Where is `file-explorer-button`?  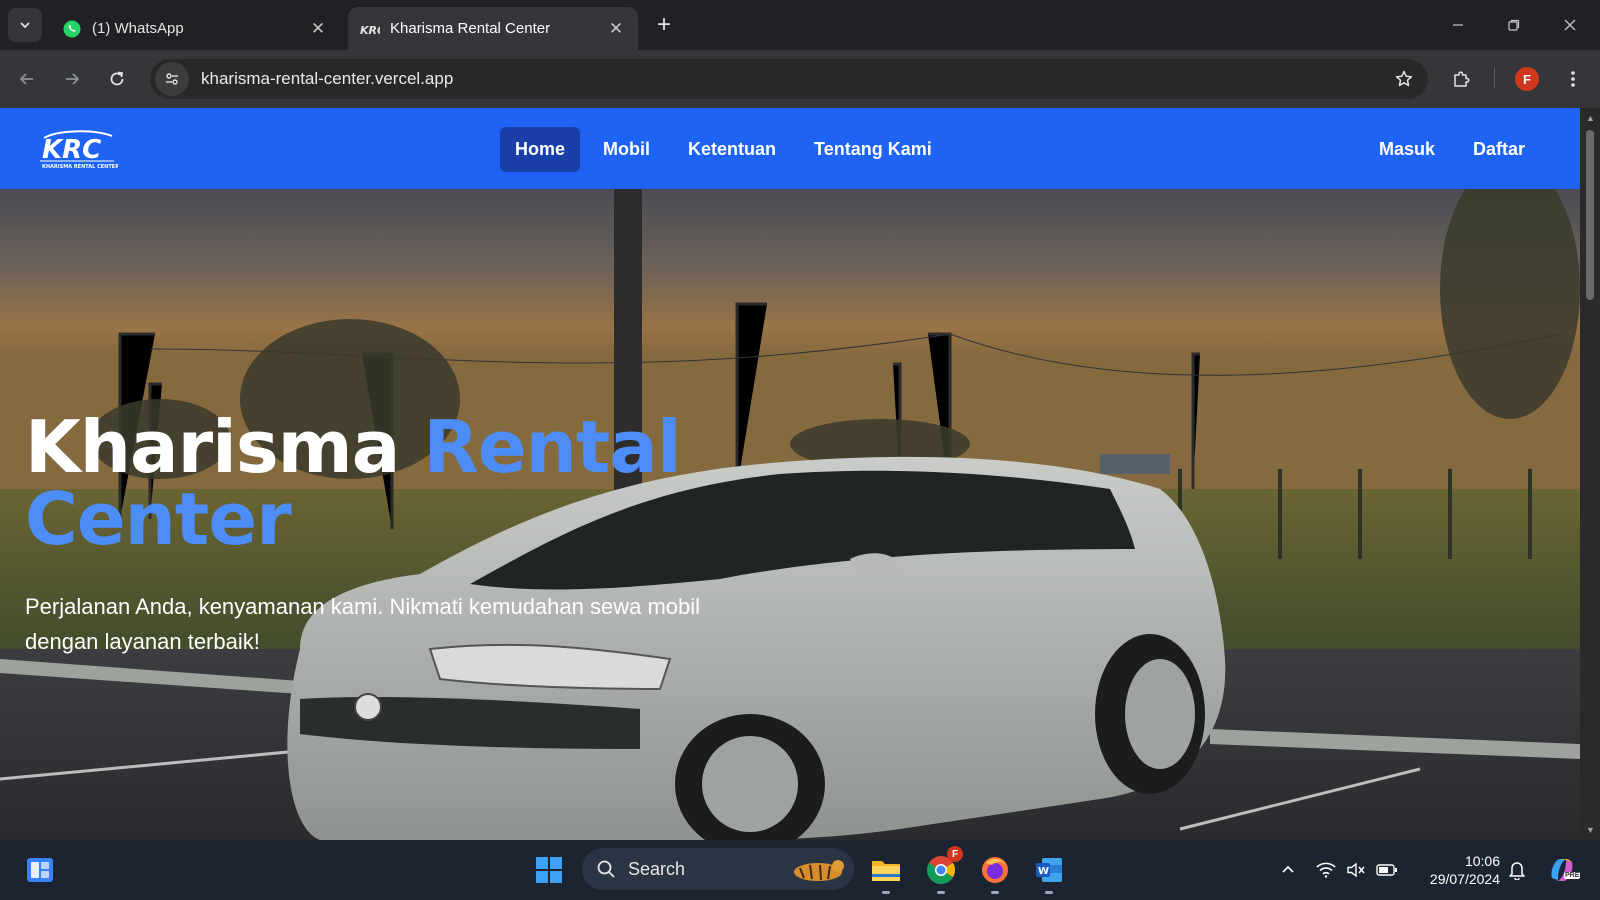 file-explorer-button is located at coordinates (886, 870).